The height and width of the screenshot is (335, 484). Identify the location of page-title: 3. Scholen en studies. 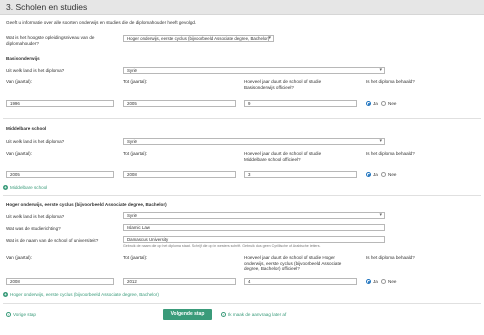
(47, 7).